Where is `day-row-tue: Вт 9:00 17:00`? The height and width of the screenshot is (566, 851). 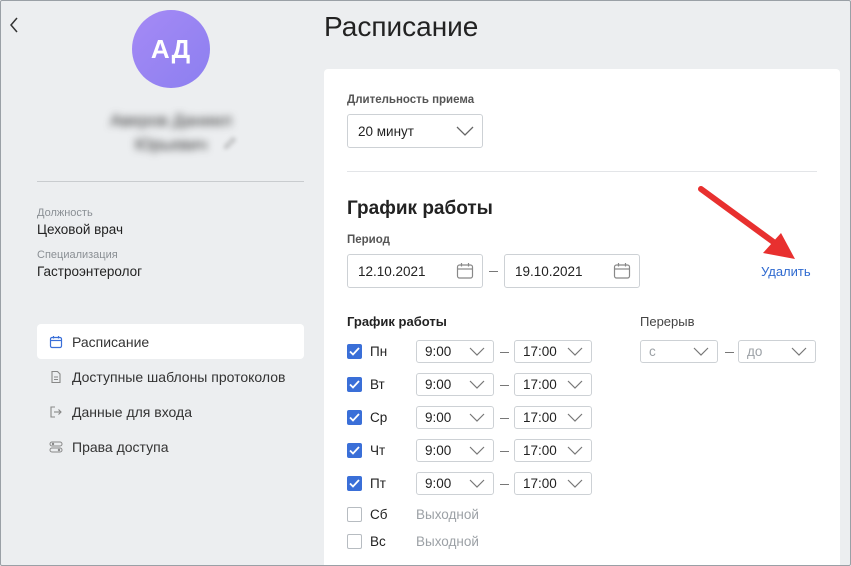
day-row-tue: Вт 9:00 17:00 is located at coordinates (477, 384).